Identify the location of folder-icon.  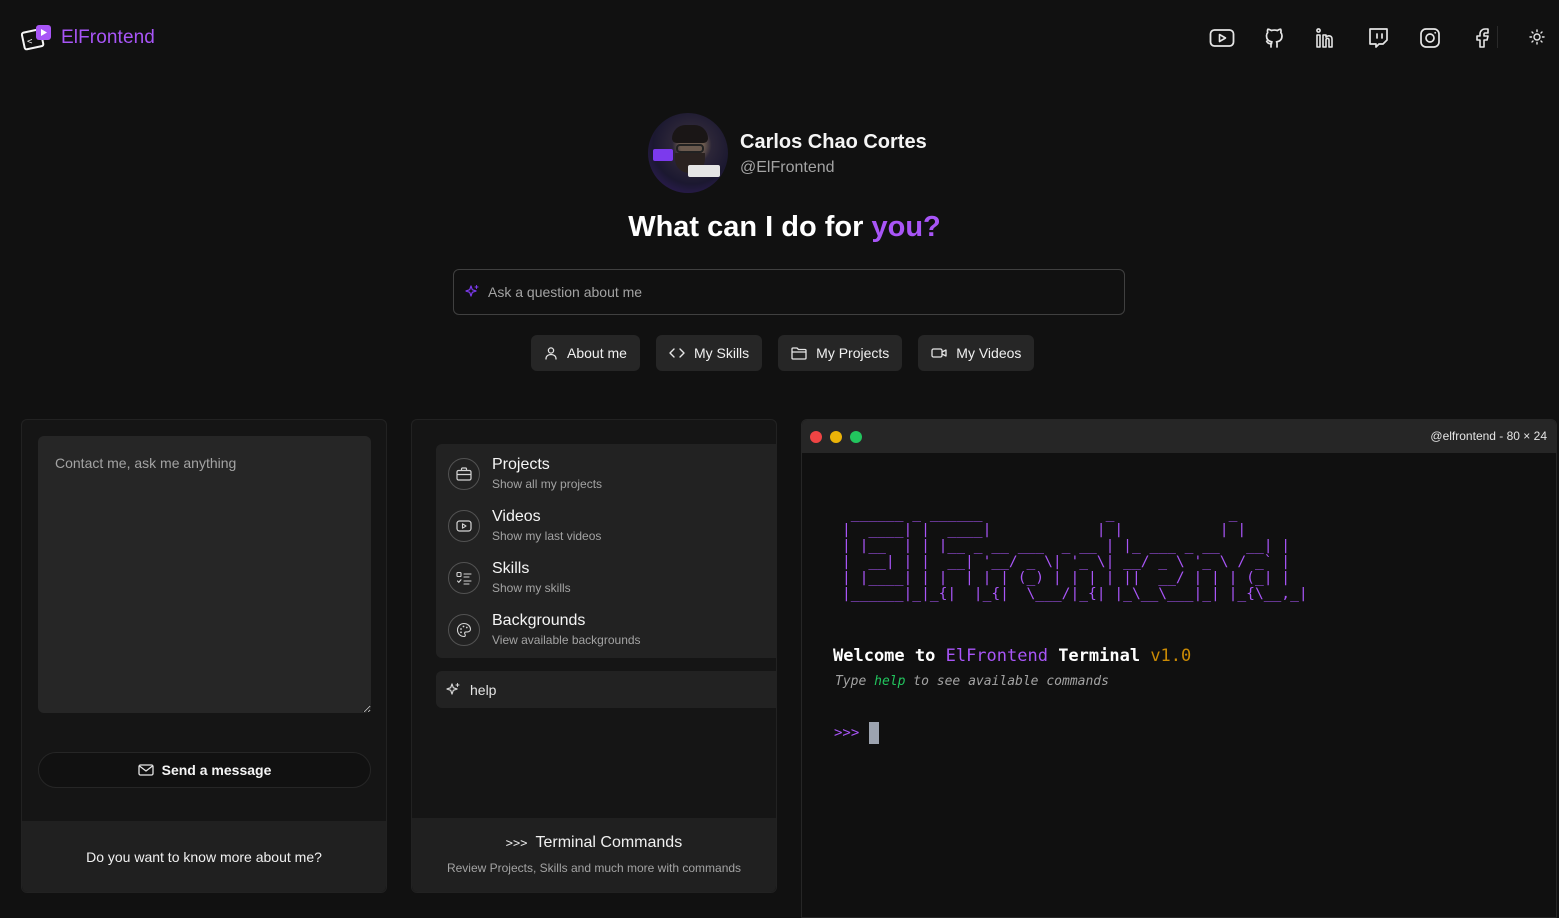
(799, 353).